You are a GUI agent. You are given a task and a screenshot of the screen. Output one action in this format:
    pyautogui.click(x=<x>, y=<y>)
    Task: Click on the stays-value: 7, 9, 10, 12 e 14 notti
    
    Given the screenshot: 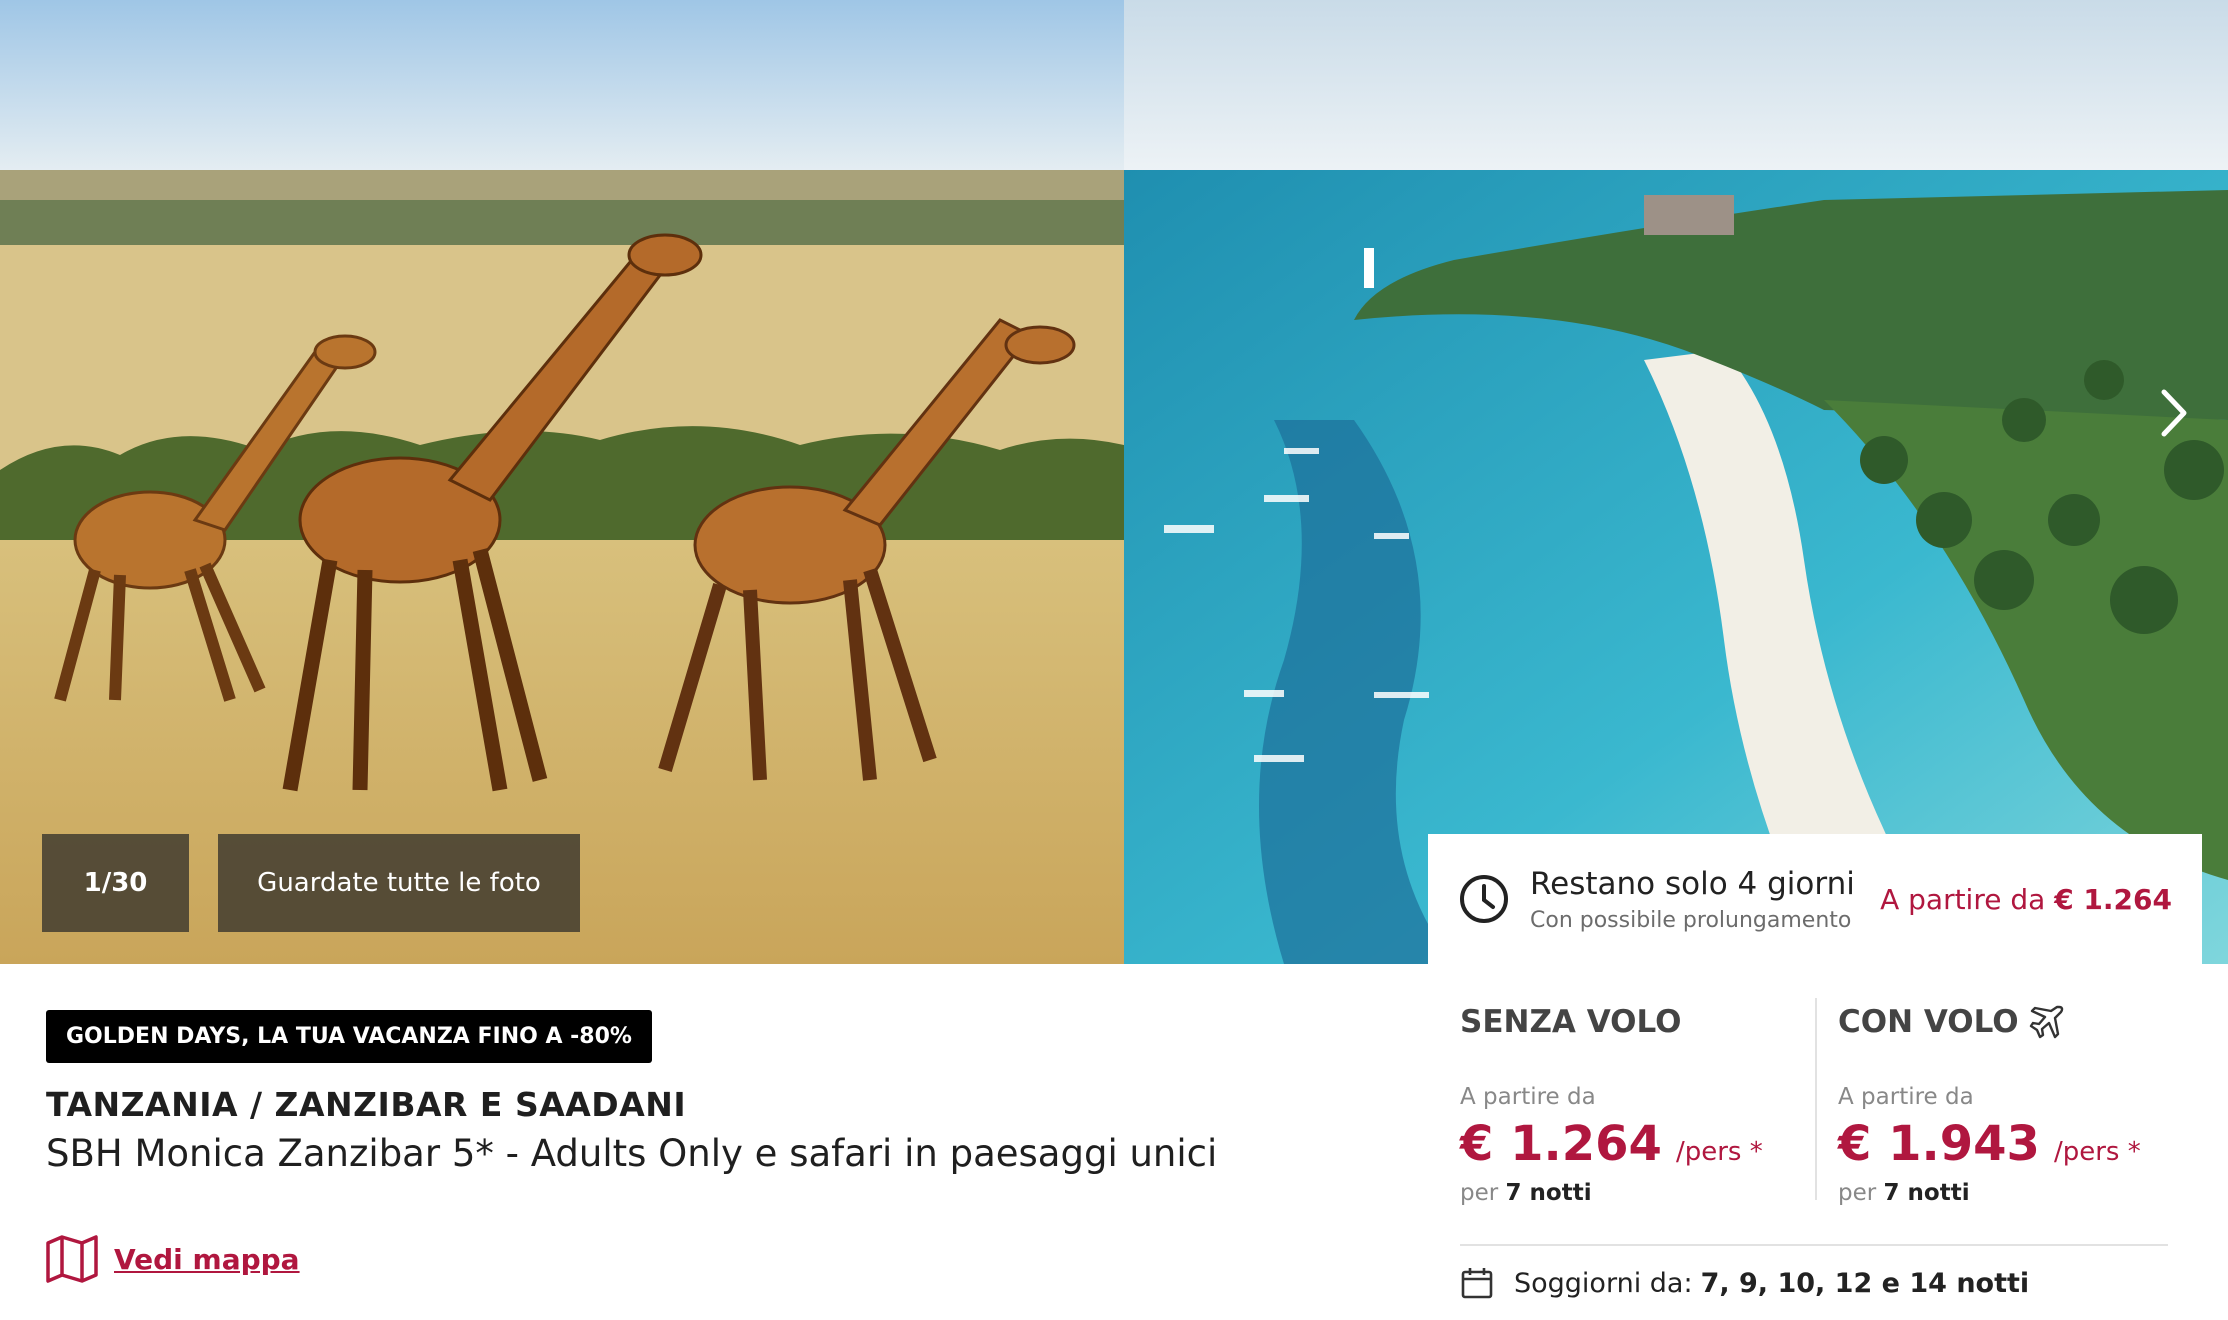 What is the action you would take?
    pyautogui.click(x=1865, y=1283)
    